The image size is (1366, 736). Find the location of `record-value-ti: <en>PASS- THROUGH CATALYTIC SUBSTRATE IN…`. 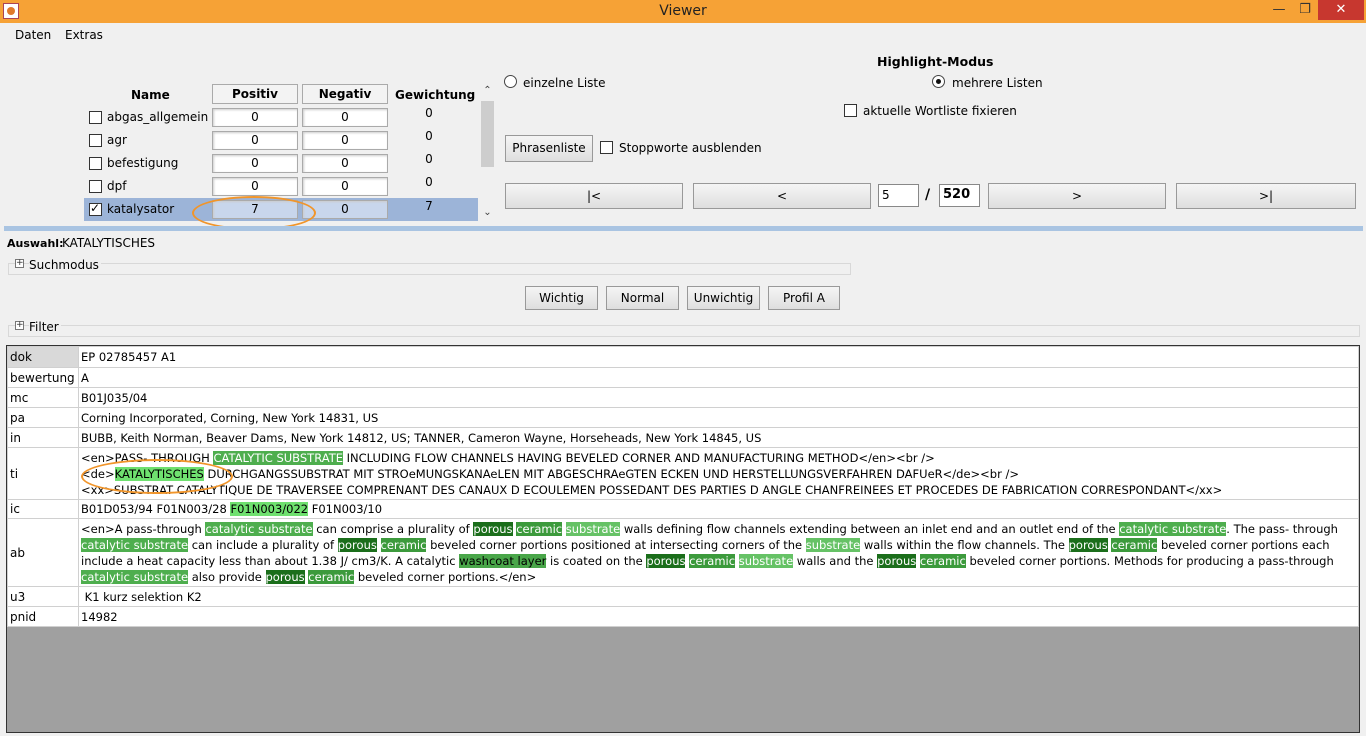

record-value-ti: <en>PASS- THROUGH CATALYTIC SUBSTRATE IN… is located at coordinates (718, 473).